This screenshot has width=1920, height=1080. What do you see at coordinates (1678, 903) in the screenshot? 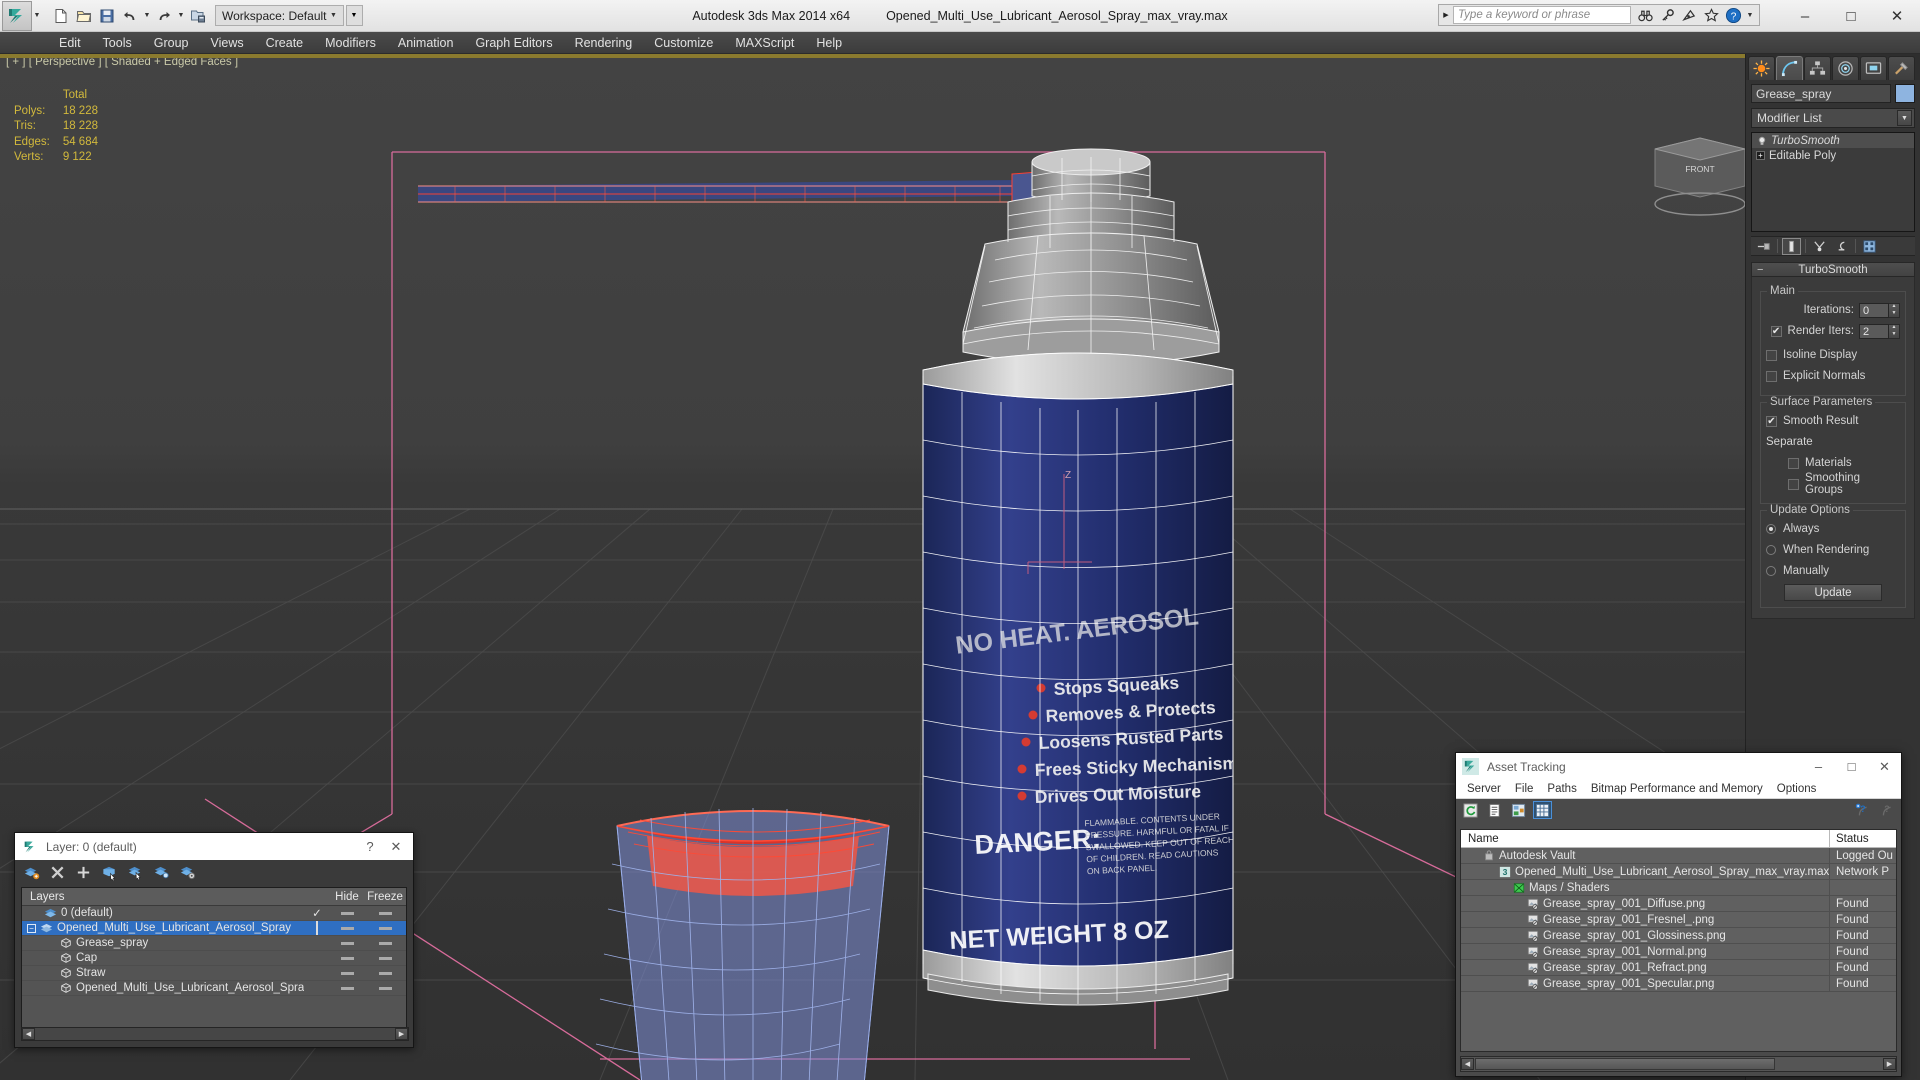
I see `asset-row: Grease_spray_001_Diffuse.png Found` at bounding box center [1678, 903].